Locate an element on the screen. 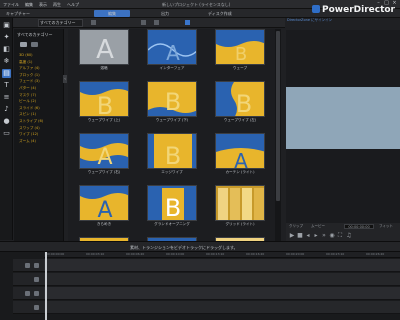 The height and width of the screenshot is (320, 400). effect-room-icon: ✦ is located at coordinates (6, 37).